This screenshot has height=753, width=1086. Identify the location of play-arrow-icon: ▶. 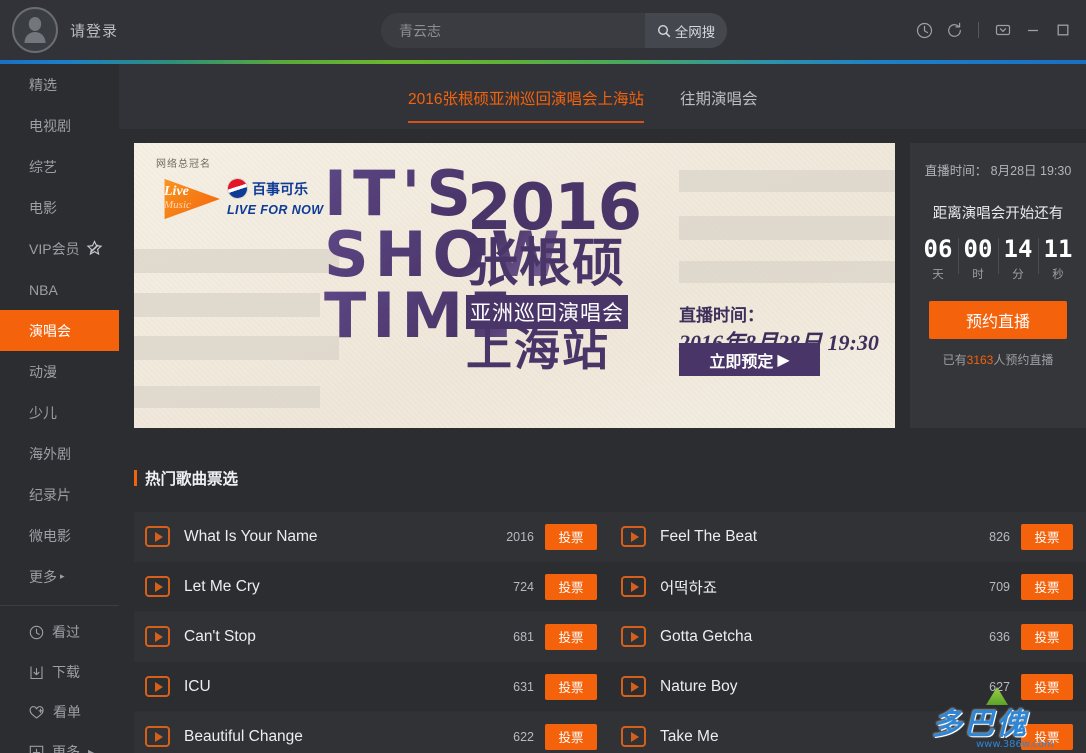
(783, 360).